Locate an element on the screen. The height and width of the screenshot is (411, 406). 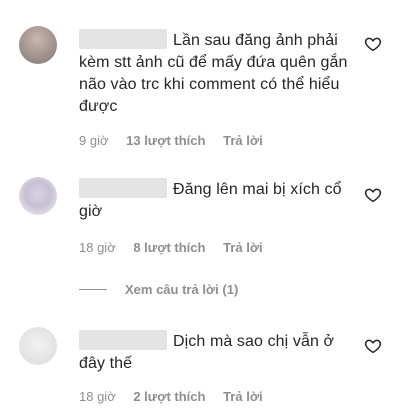
comment-likes: 8 lượt thích is located at coordinates (169, 247).